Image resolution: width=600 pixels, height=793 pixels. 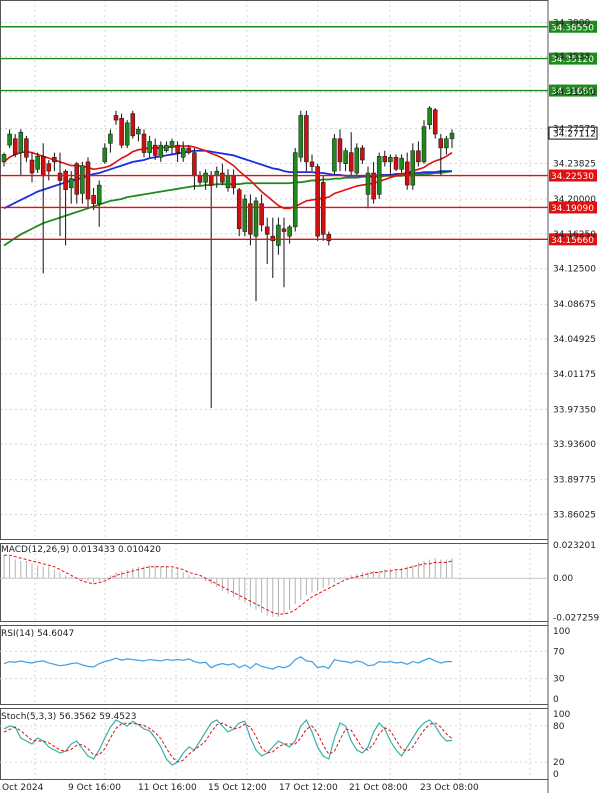 I want to click on pane-border, so click(x=274, y=582).